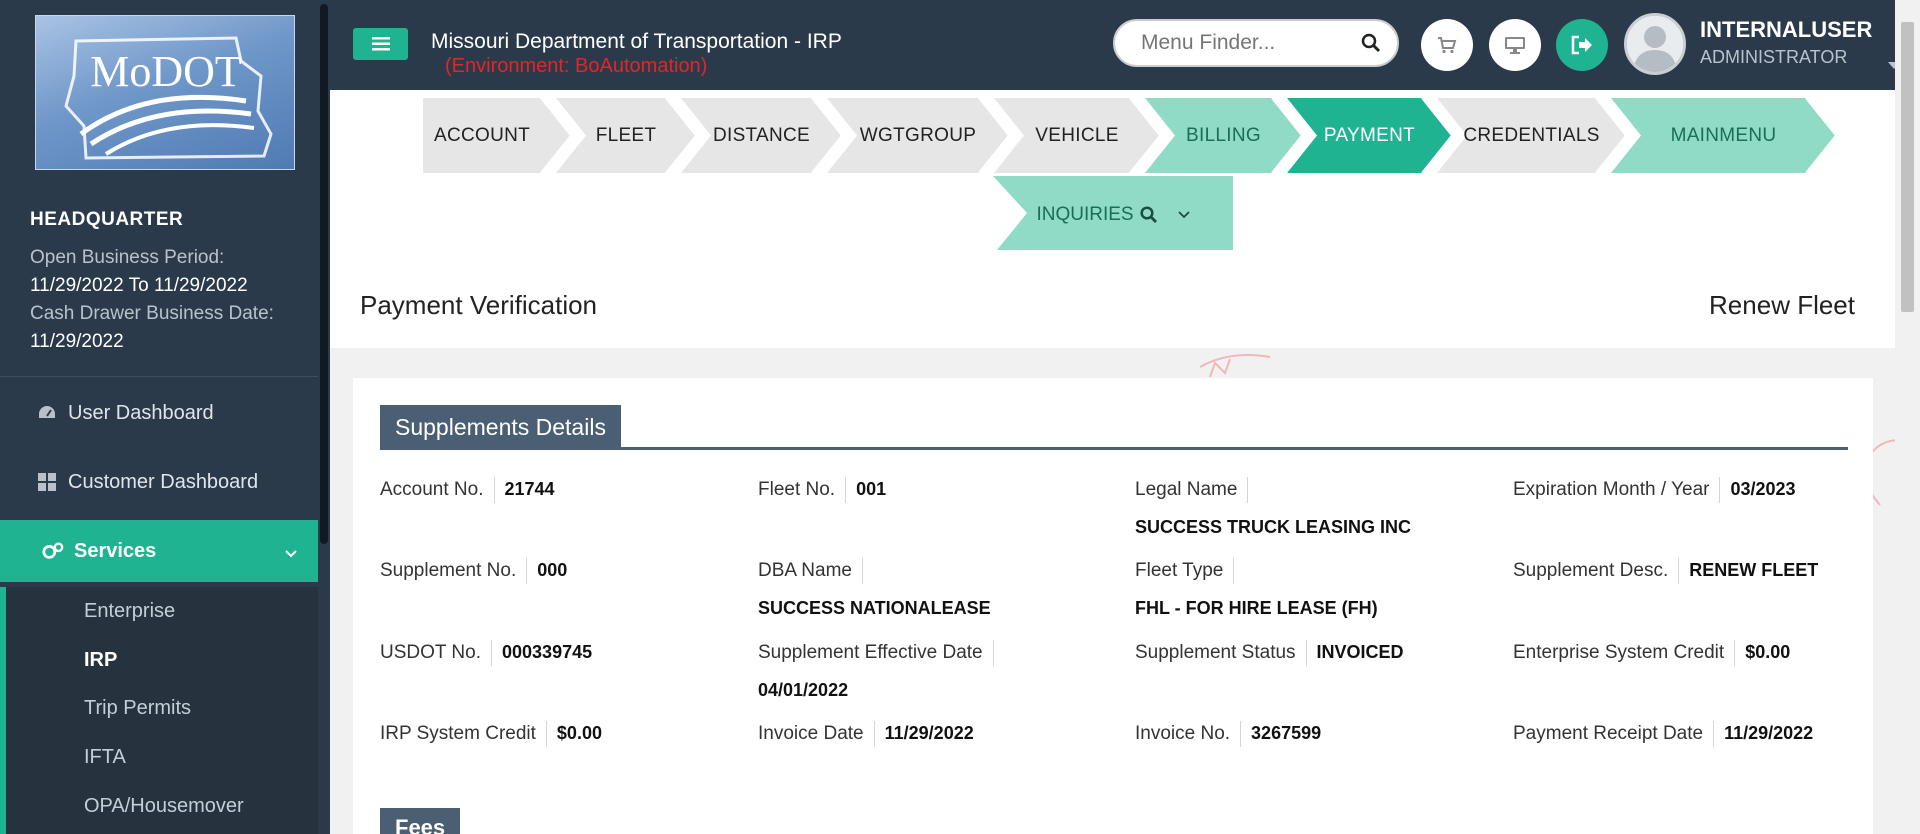  I want to click on menu-finder, so click(1256, 43).